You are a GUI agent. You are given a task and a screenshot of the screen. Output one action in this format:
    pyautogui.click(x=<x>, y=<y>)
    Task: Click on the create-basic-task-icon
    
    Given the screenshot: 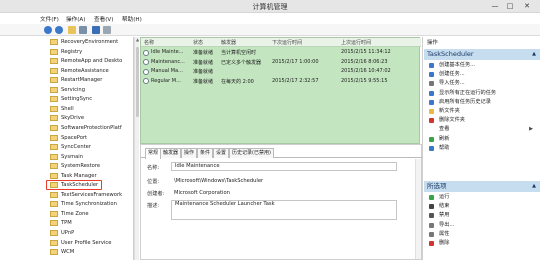 What is the action you would take?
    pyautogui.click(x=431, y=65)
    